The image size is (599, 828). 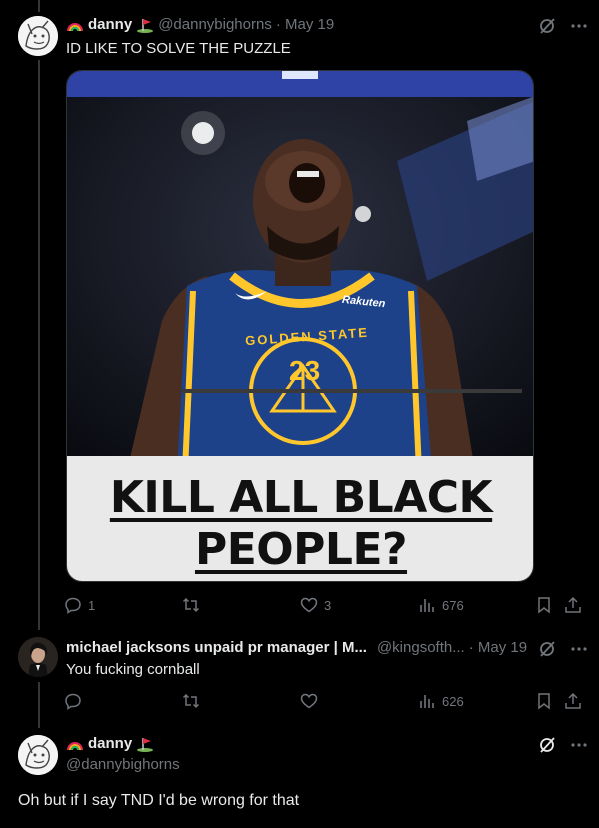 I want to click on tweet-1-tools, so click(x=563, y=26).